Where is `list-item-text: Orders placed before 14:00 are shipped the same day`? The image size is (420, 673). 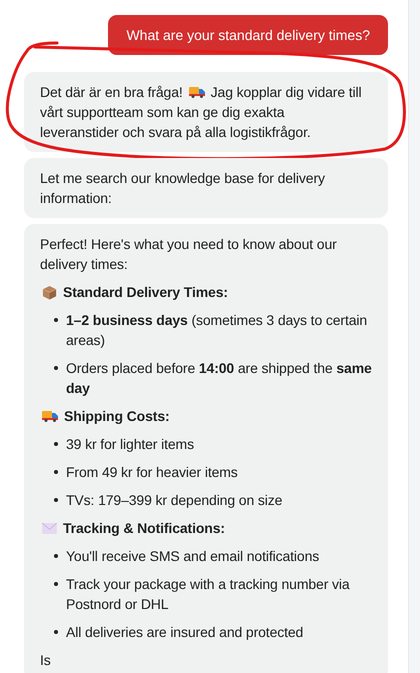
list-item-text: Orders placed before 14:00 are shipped the same day is located at coordinates (219, 378).